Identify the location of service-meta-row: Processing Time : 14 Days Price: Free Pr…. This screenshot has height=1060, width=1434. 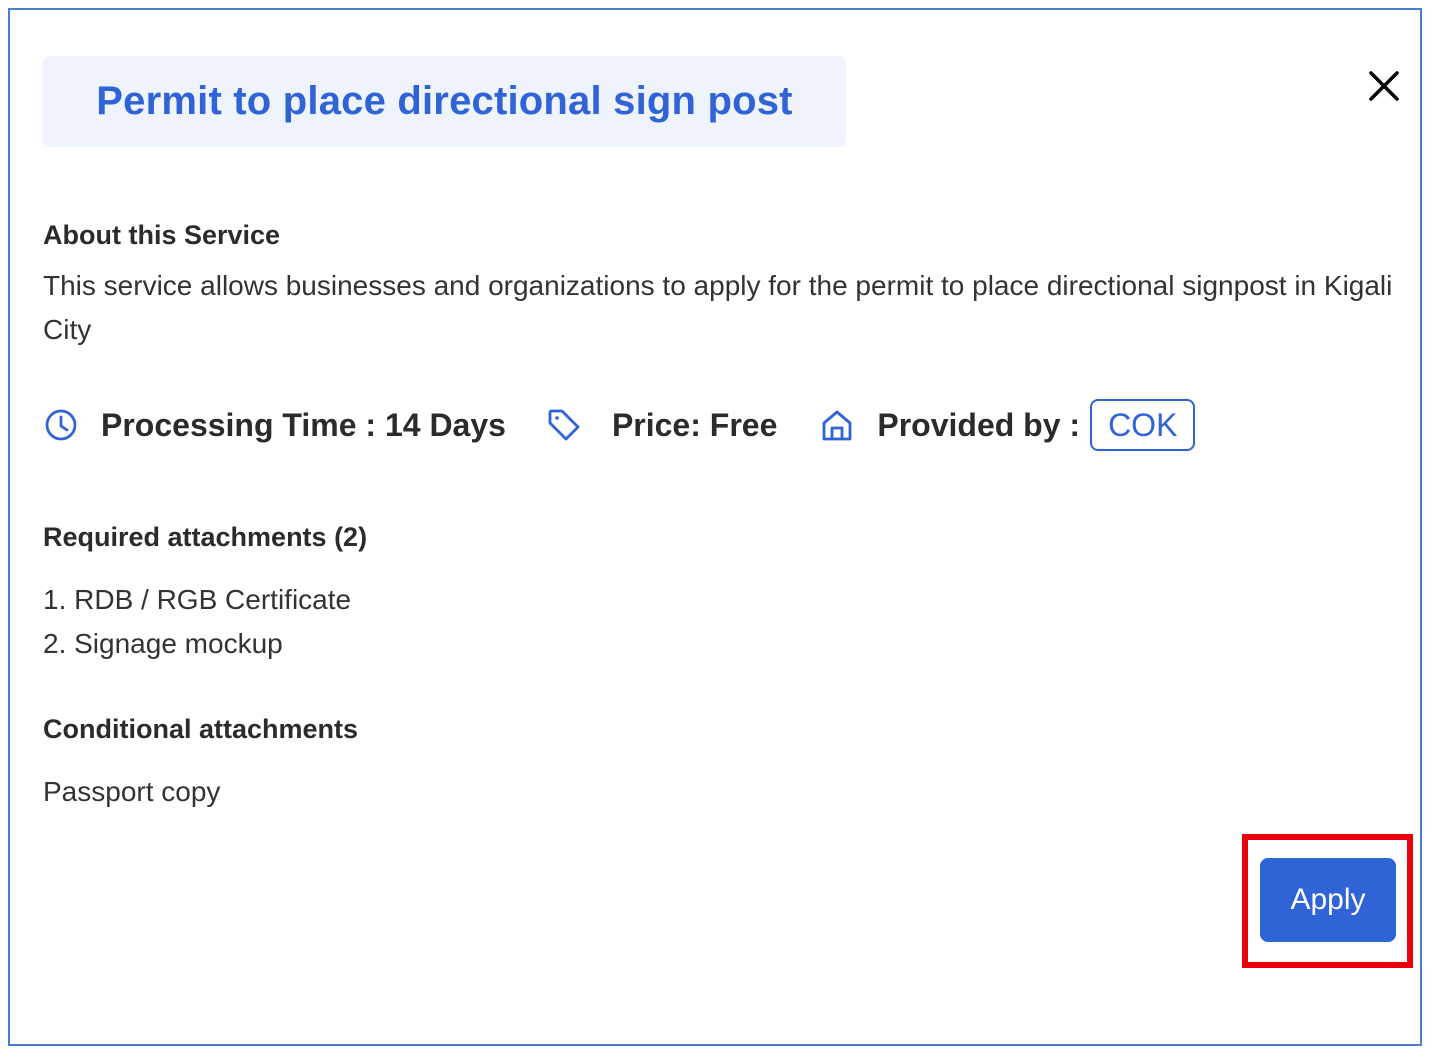
(619, 425).